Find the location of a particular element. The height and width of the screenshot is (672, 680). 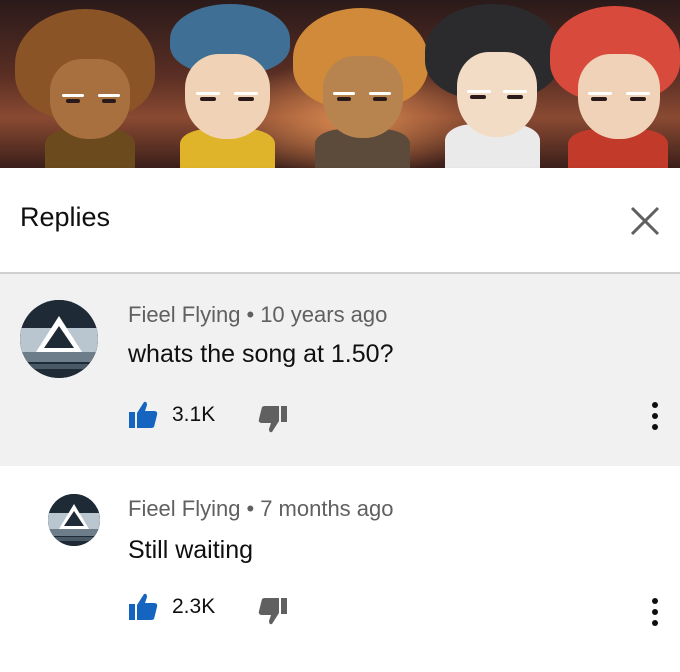

character-red-hair is located at coordinates (609, 86).